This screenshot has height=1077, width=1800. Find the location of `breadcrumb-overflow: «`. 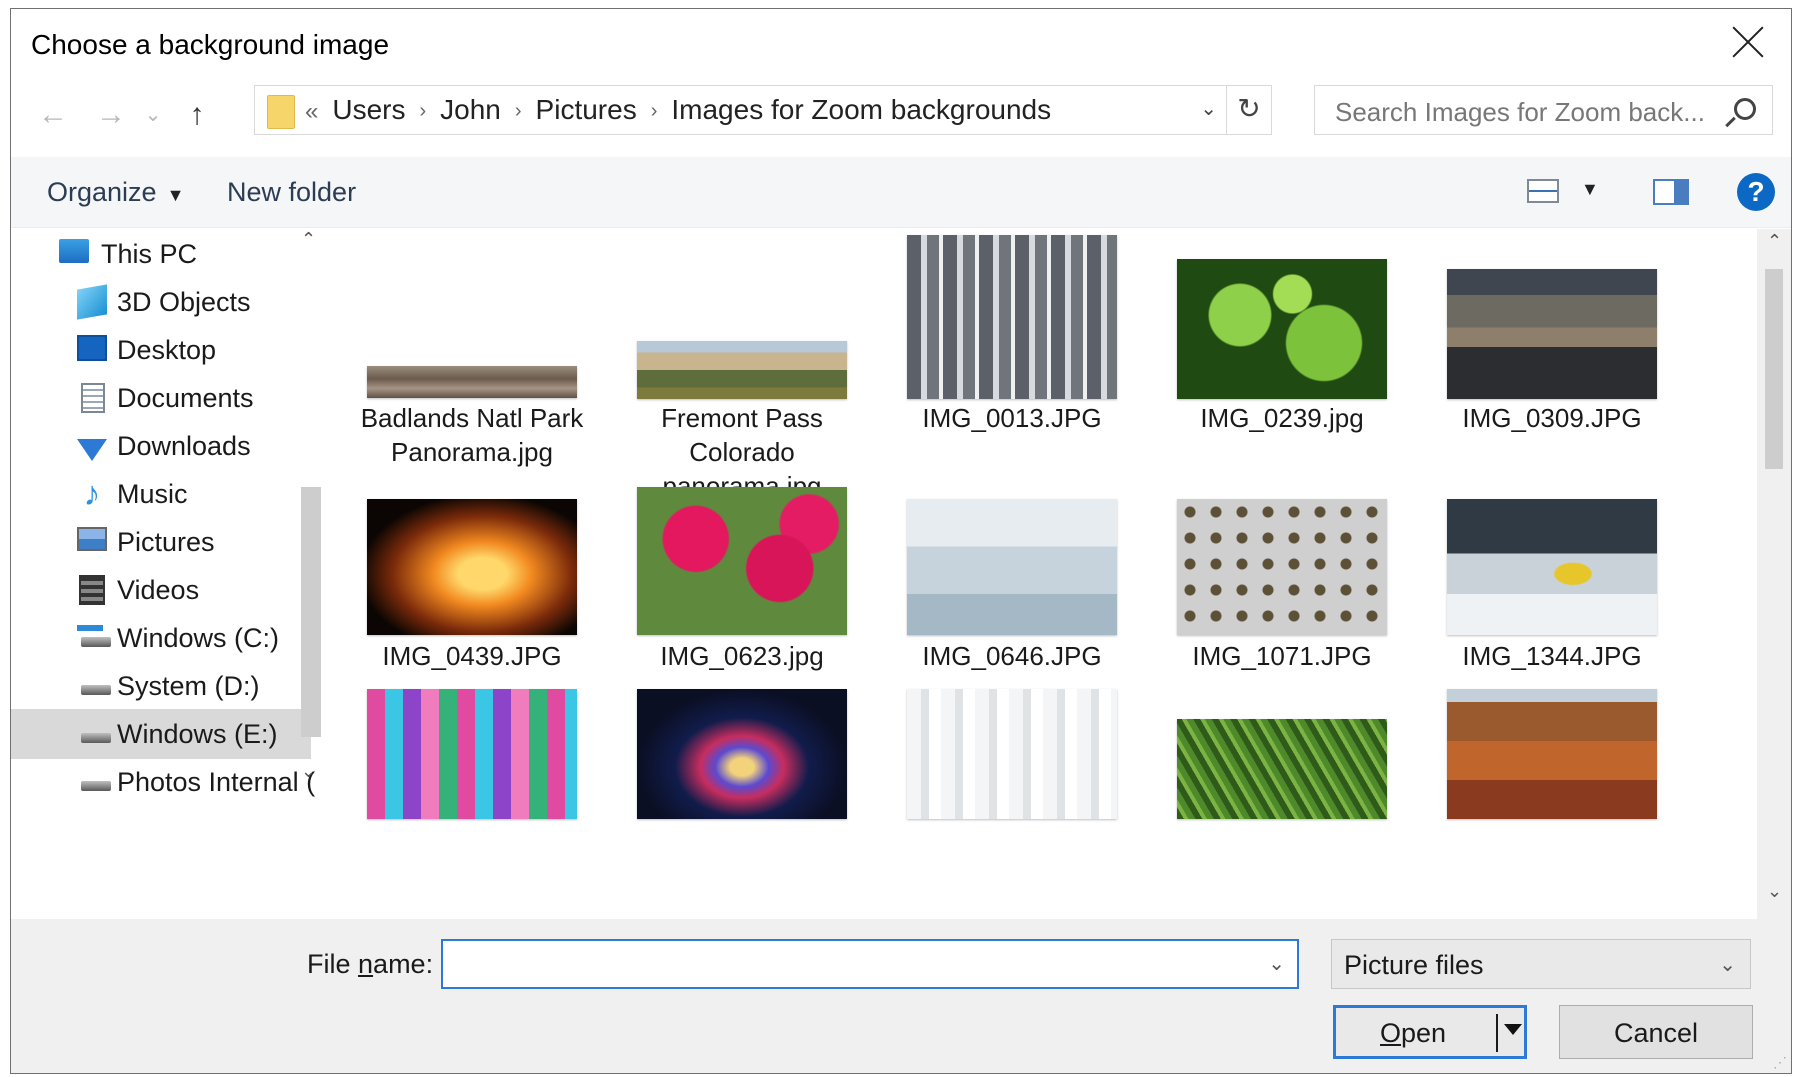

breadcrumb-overflow: « is located at coordinates (311, 111).